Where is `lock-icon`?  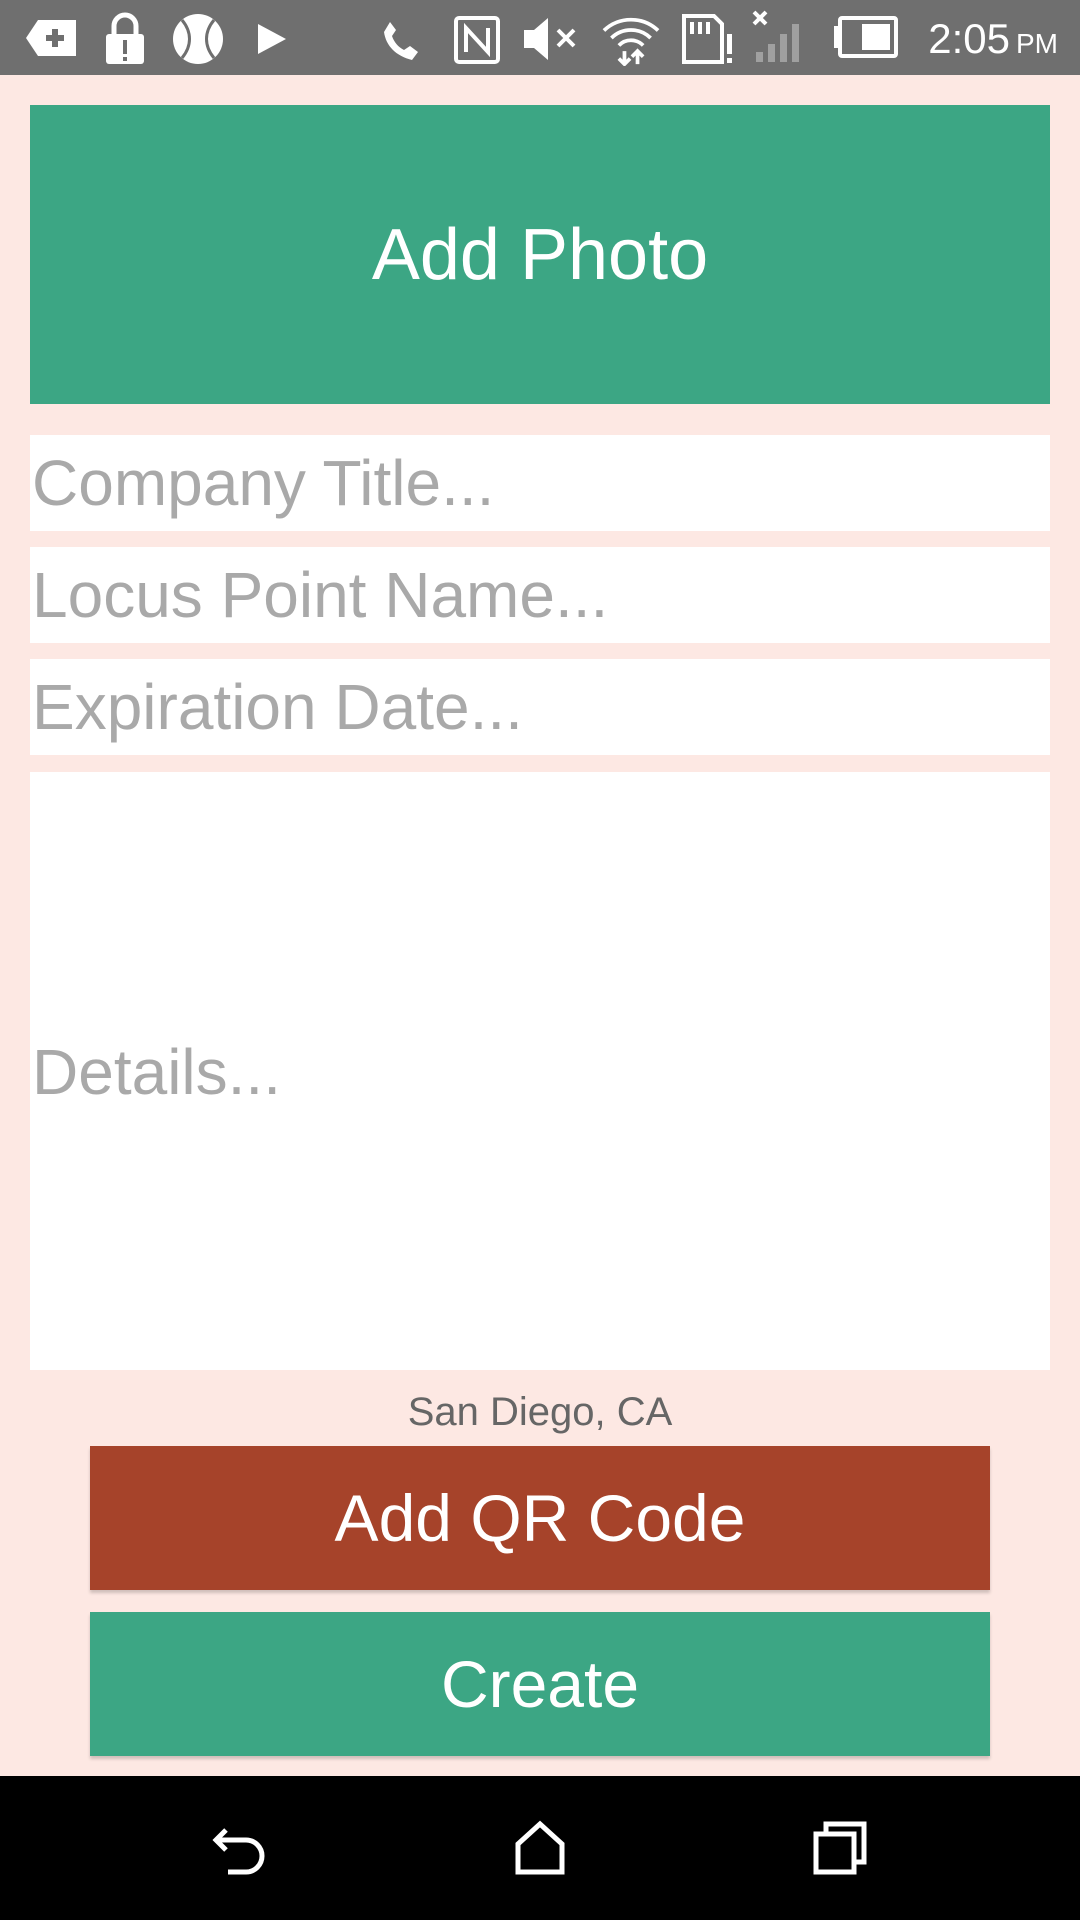
lock-icon is located at coordinates (125, 38).